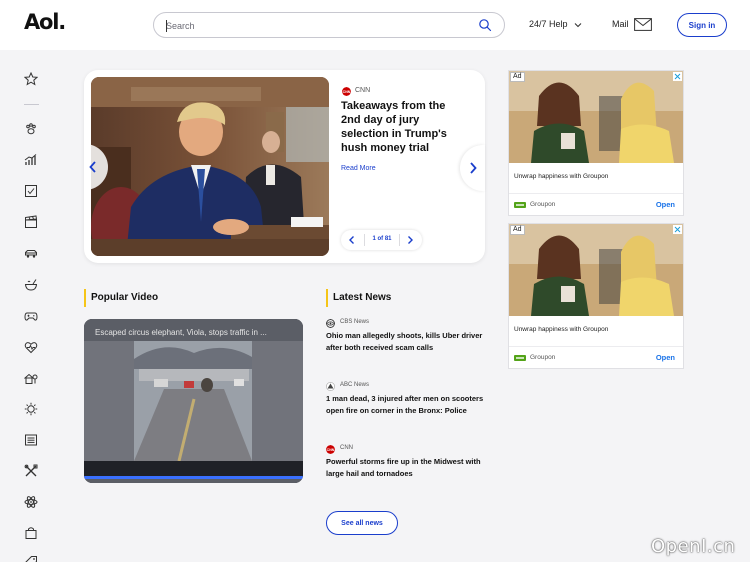 The height and width of the screenshot is (562, 750). I want to click on news-source: CNN, so click(346, 448).